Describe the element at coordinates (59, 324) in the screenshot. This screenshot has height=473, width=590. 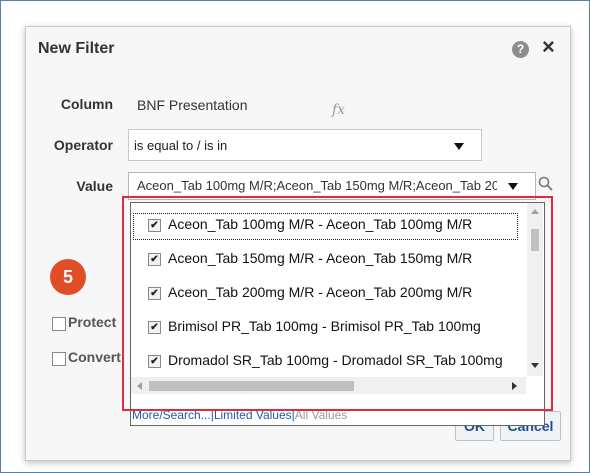
I see `protect-checkbox` at that location.